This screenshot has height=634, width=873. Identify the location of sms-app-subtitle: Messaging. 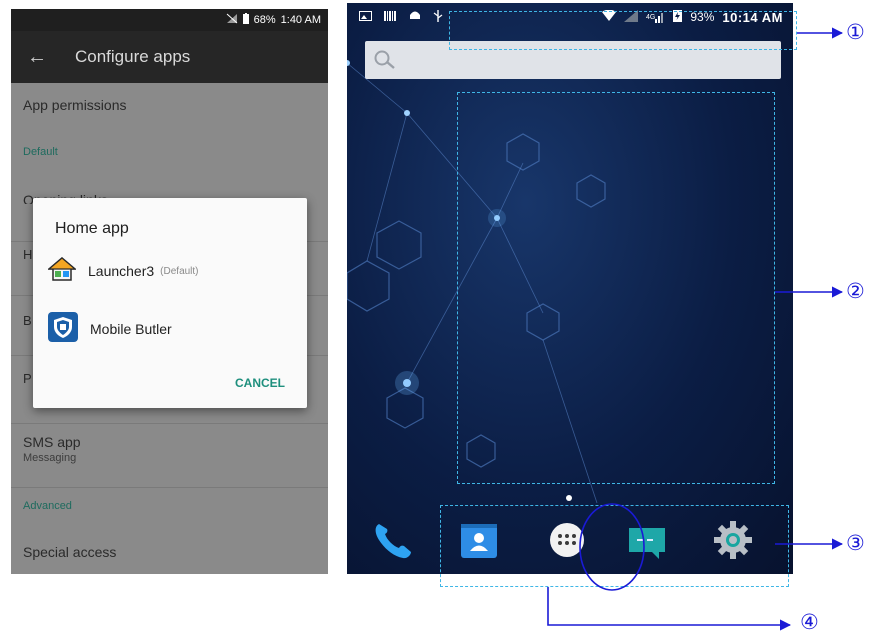
(50, 458).